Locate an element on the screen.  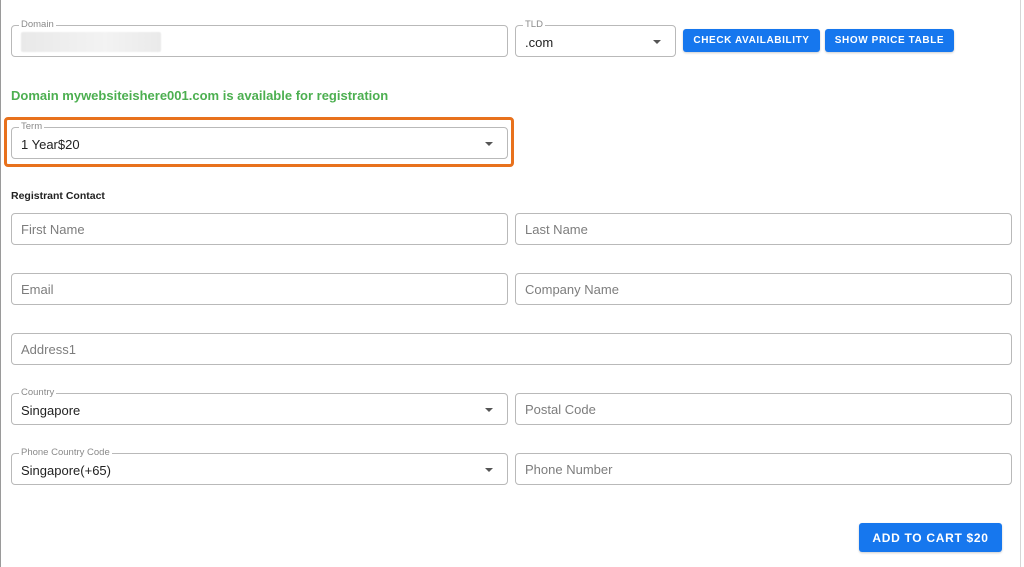
postal-code-input is located at coordinates (763, 409).